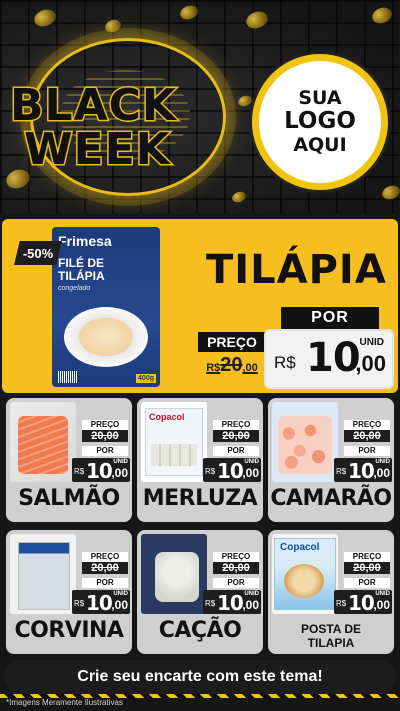 This screenshot has width=400, height=711. I want to click on old-price-prefix: R$, so click(213, 368).